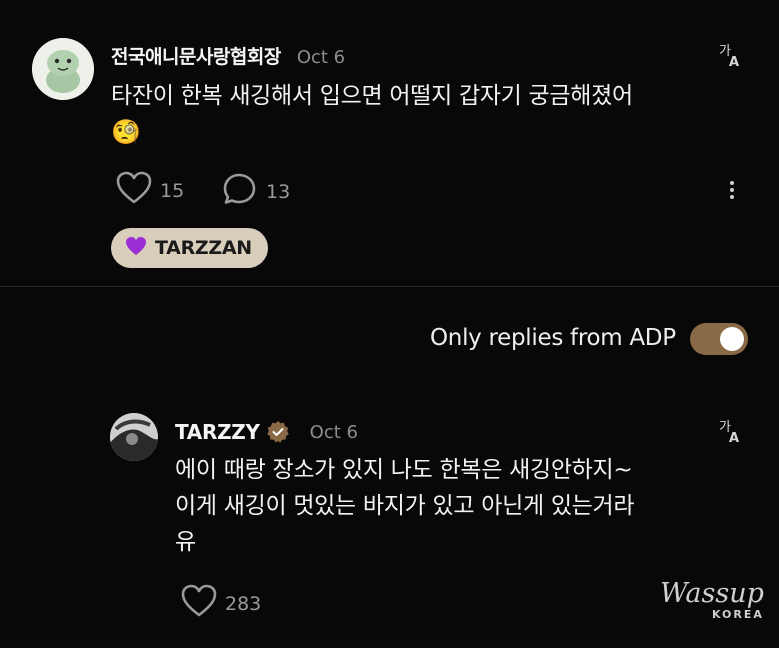 This screenshot has width=779, height=648. Describe the element at coordinates (404, 470) in the screenshot. I see `reply-text-line: 에이 때랑 장소가 있지 나도 한복은 새깅안하지~` at that location.